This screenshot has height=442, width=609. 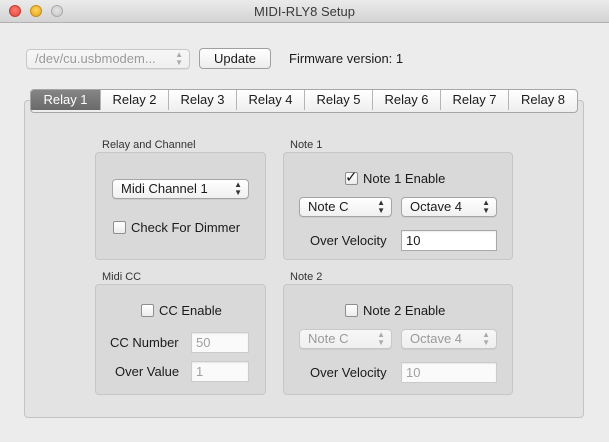 What do you see at coordinates (406, 100) in the screenshot?
I see `tab-relay-6: Relay 6` at bounding box center [406, 100].